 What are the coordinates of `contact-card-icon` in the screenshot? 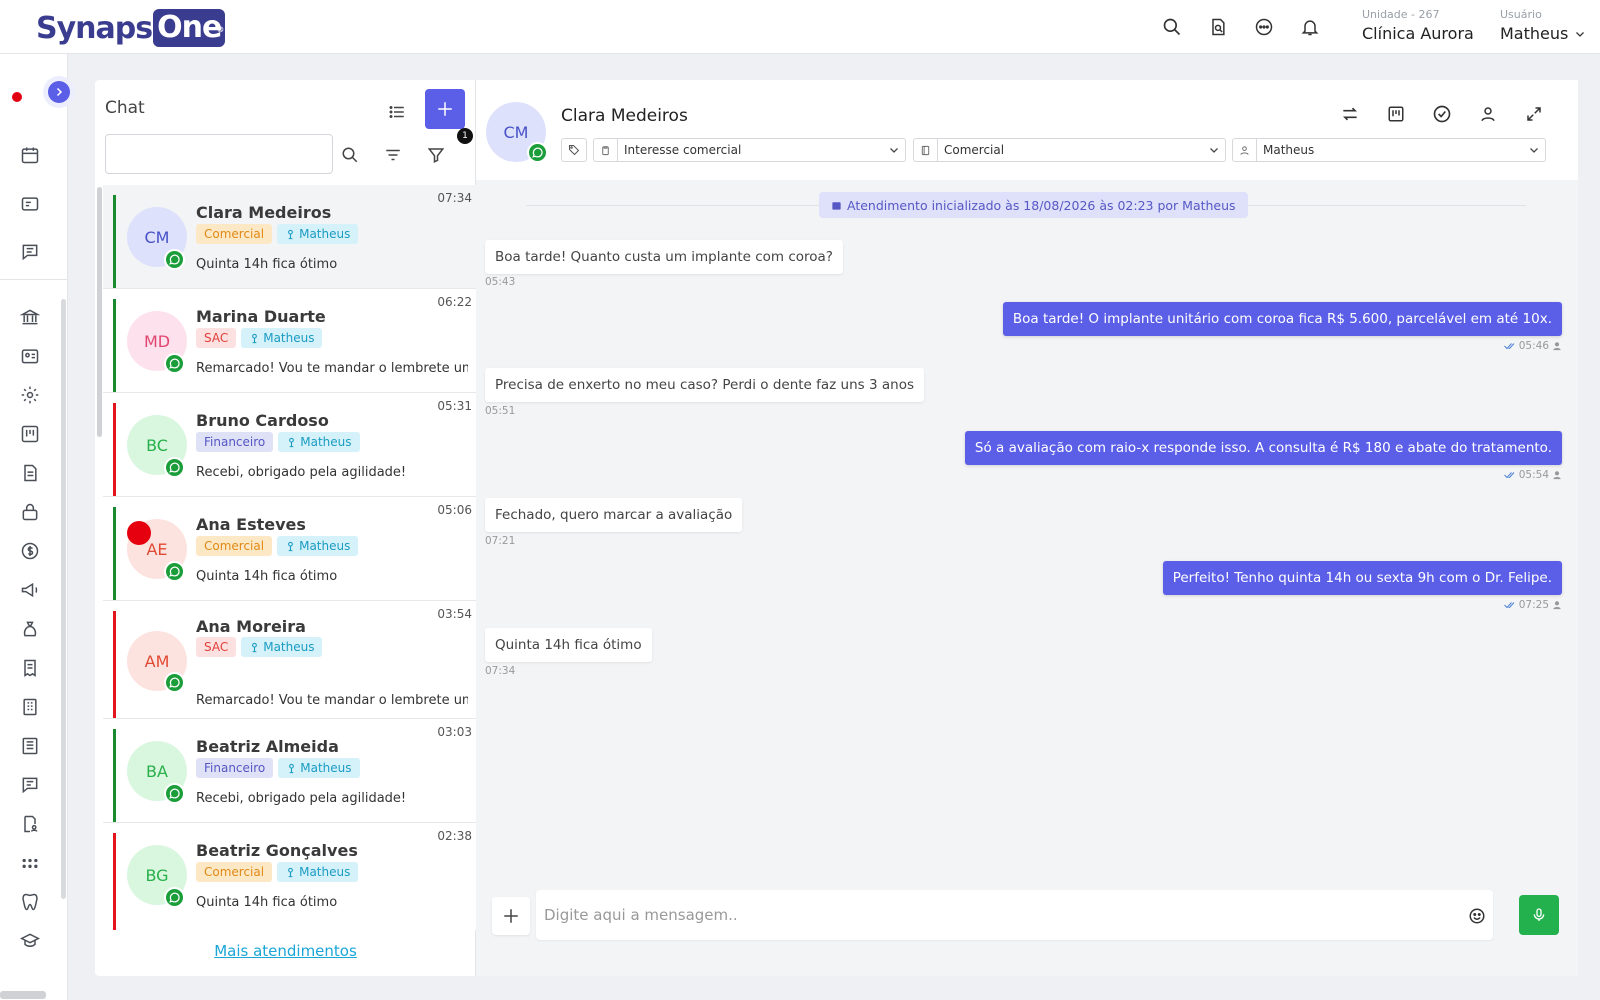 It's located at (30, 356).